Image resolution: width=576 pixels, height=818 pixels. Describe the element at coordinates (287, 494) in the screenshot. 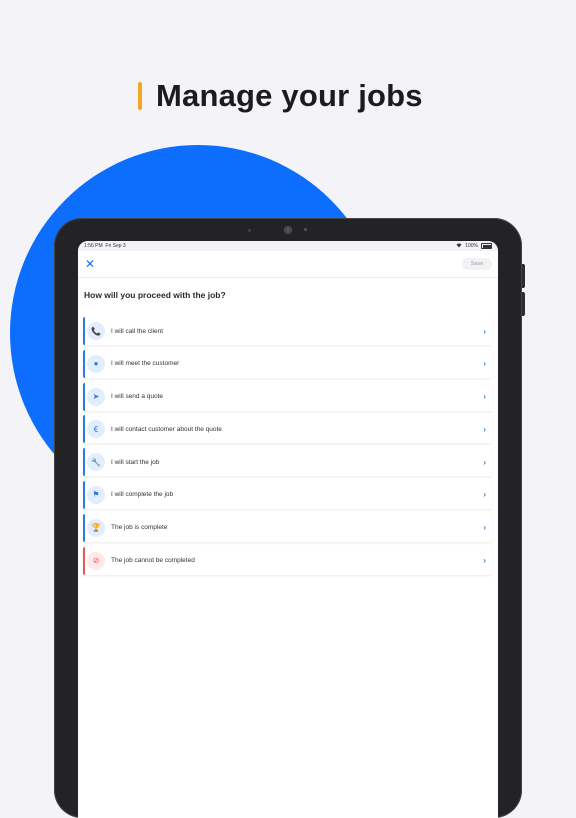

I see `option-row: ⚑ I will complete the job ›` at that location.